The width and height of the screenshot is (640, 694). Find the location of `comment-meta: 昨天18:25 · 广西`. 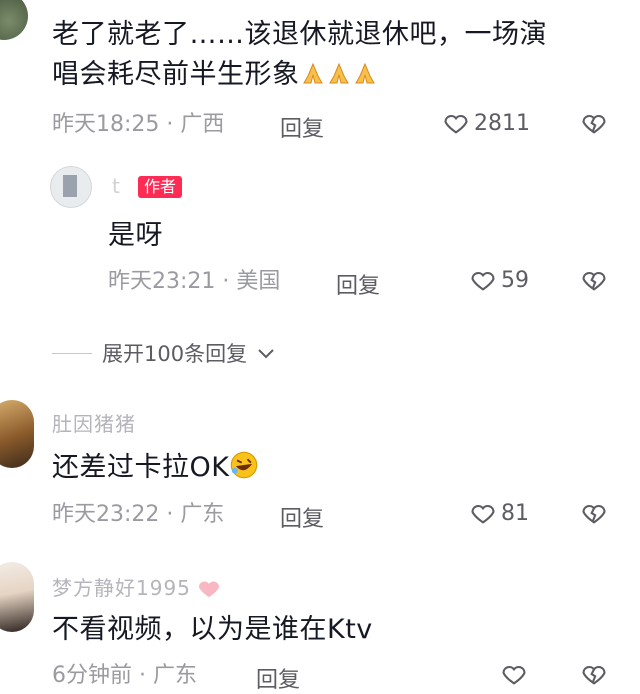

comment-meta: 昨天18:25 · 广西 is located at coordinates (138, 124).